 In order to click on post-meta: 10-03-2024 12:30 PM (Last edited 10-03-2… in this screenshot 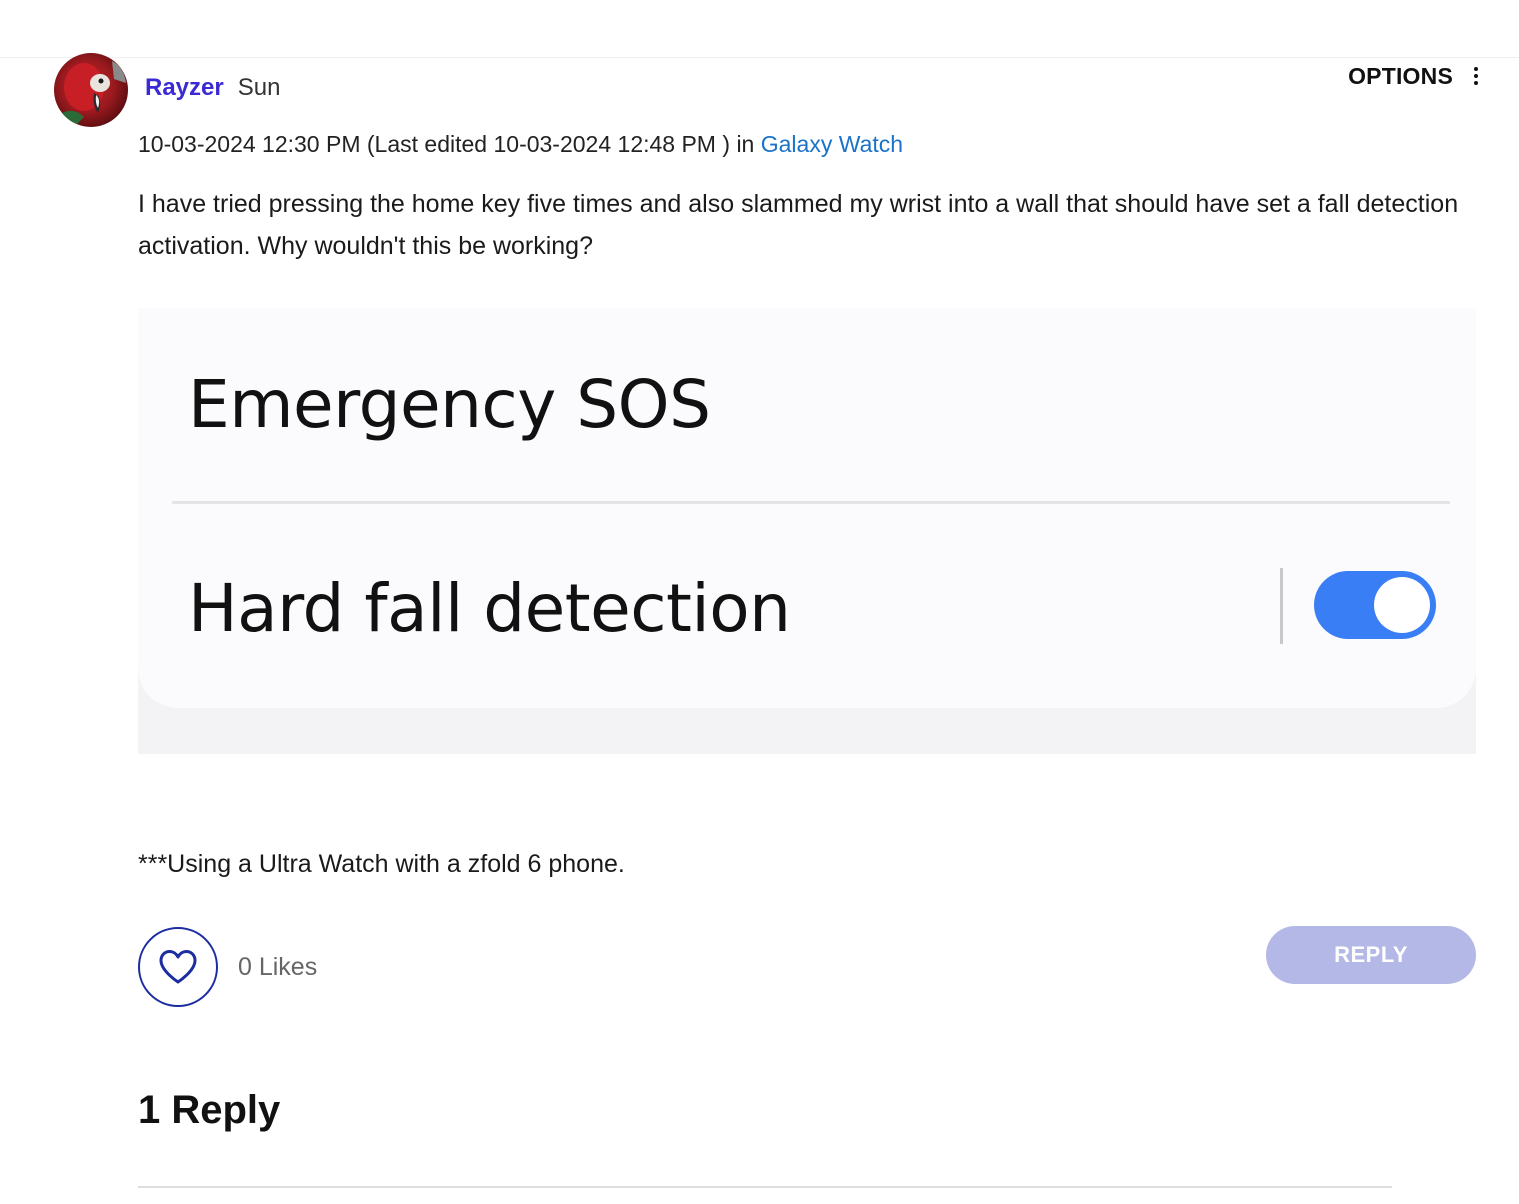, I will do `click(520, 144)`.